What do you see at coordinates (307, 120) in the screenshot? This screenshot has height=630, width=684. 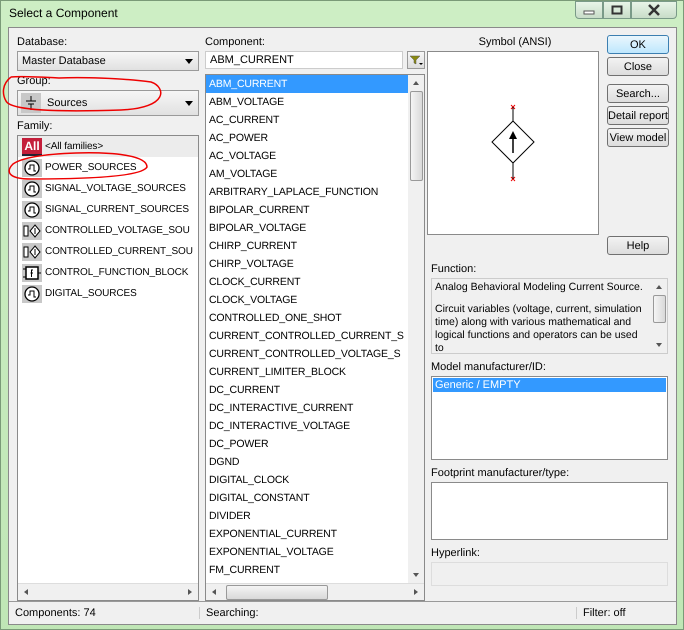 I see `component-item: AC_CURRENT` at bounding box center [307, 120].